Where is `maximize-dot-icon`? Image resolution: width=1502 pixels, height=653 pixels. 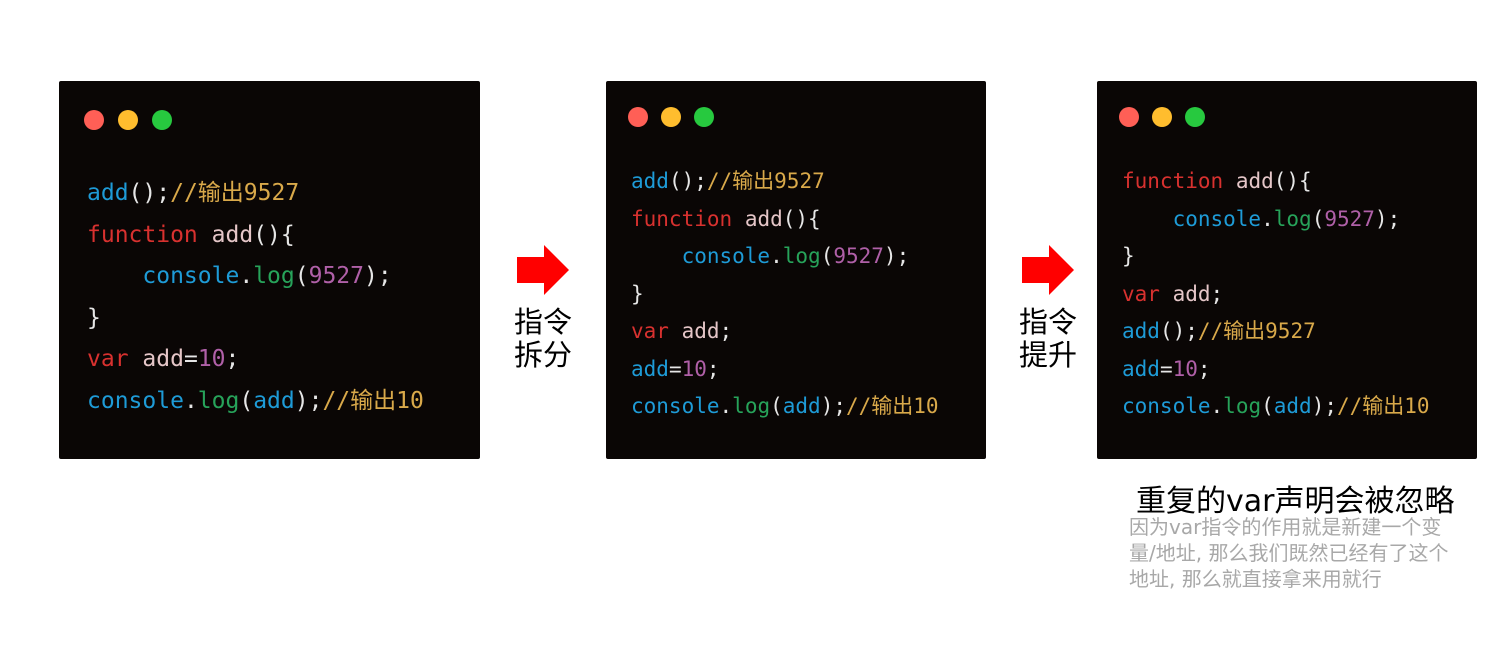 maximize-dot-icon is located at coordinates (704, 117).